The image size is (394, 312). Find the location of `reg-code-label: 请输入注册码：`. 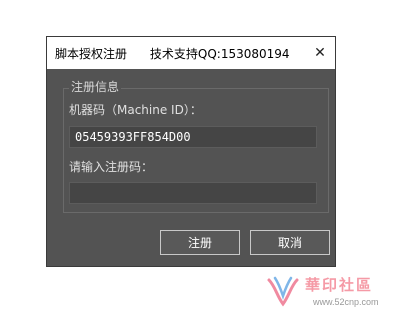

reg-code-label: 请输入注册码： is located at coordinates (111, 167).